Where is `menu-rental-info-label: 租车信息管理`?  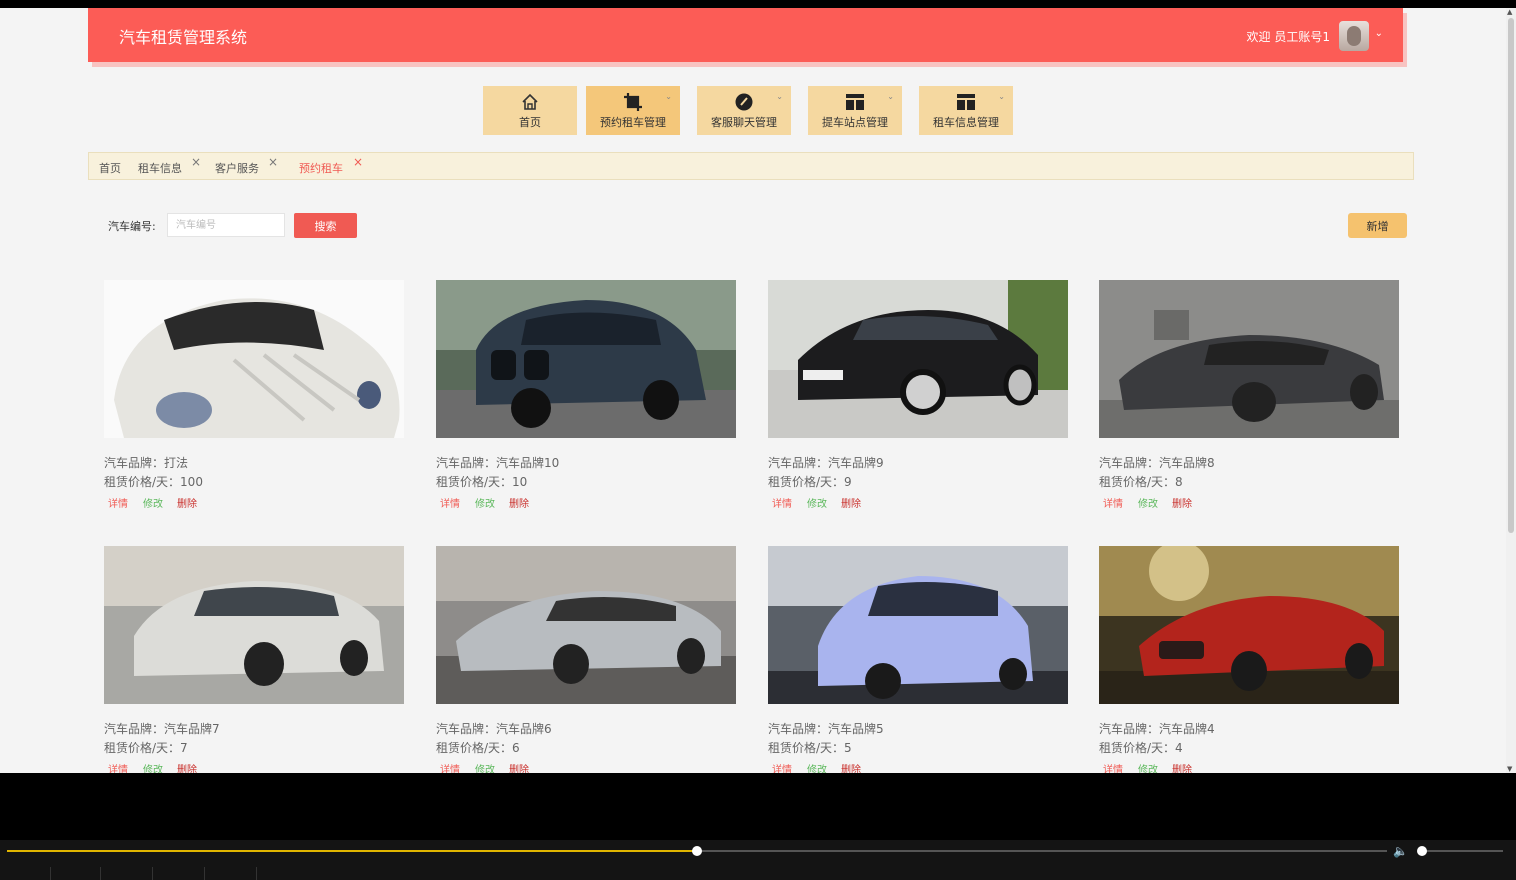 menu-rental-info-label: 租车信息管理 is located at coordinates (966, 122).